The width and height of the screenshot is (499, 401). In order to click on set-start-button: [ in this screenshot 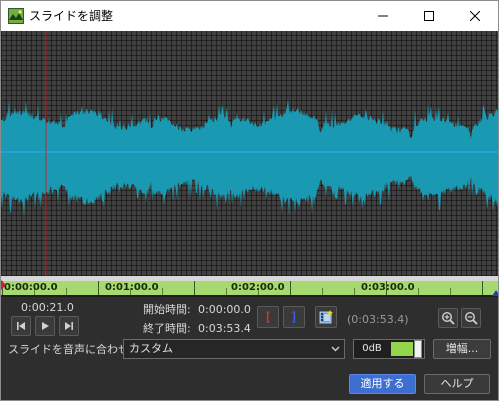, I will do `click(268, 317)`.